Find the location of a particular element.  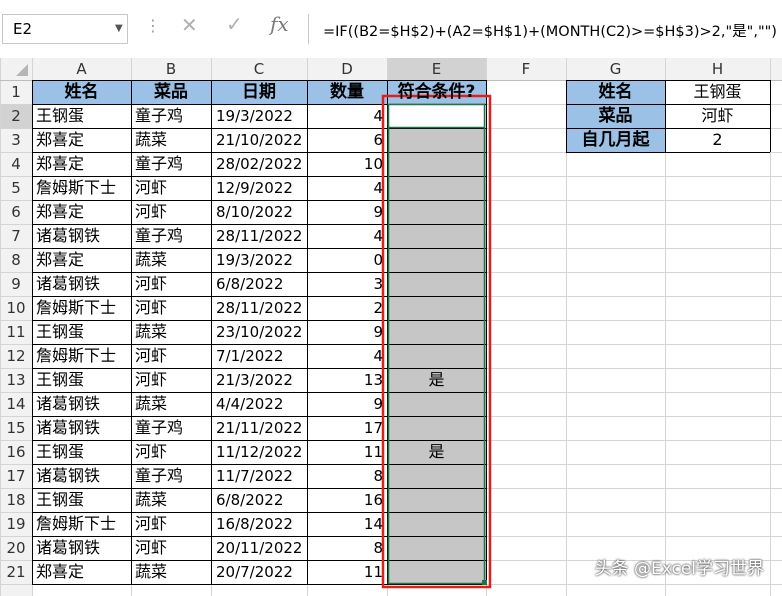

cell-date: 20/11/2022 is located at coordinates (259, 548).